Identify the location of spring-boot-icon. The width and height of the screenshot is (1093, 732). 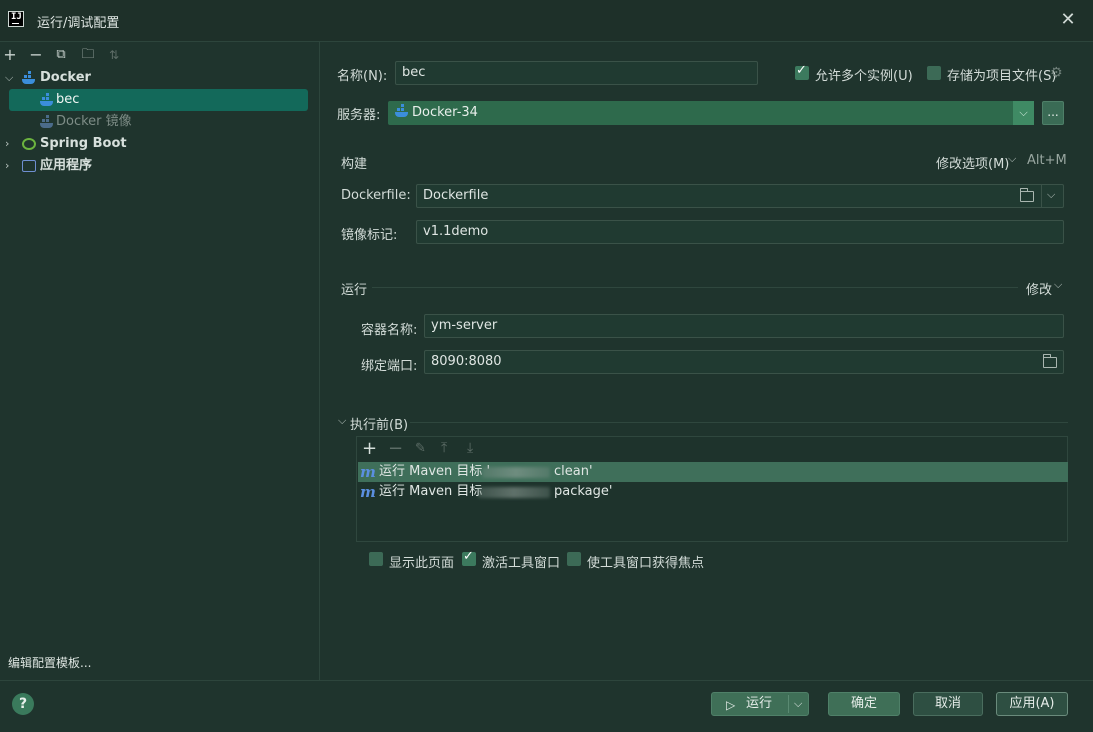
(29, 144).